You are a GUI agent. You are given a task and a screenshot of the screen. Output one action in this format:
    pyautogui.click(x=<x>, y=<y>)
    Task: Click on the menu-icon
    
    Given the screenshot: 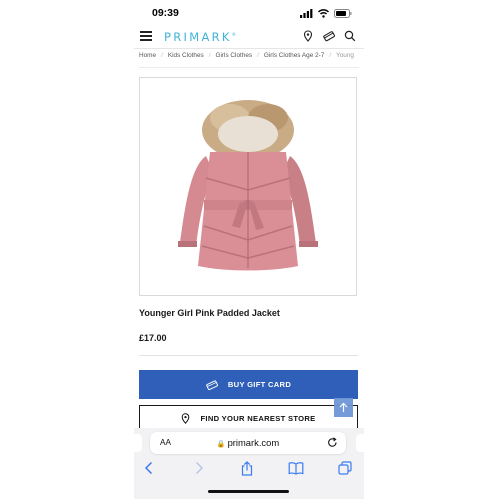 What is the action you would take?
    pyautogui.click(x=146, y=36)
    